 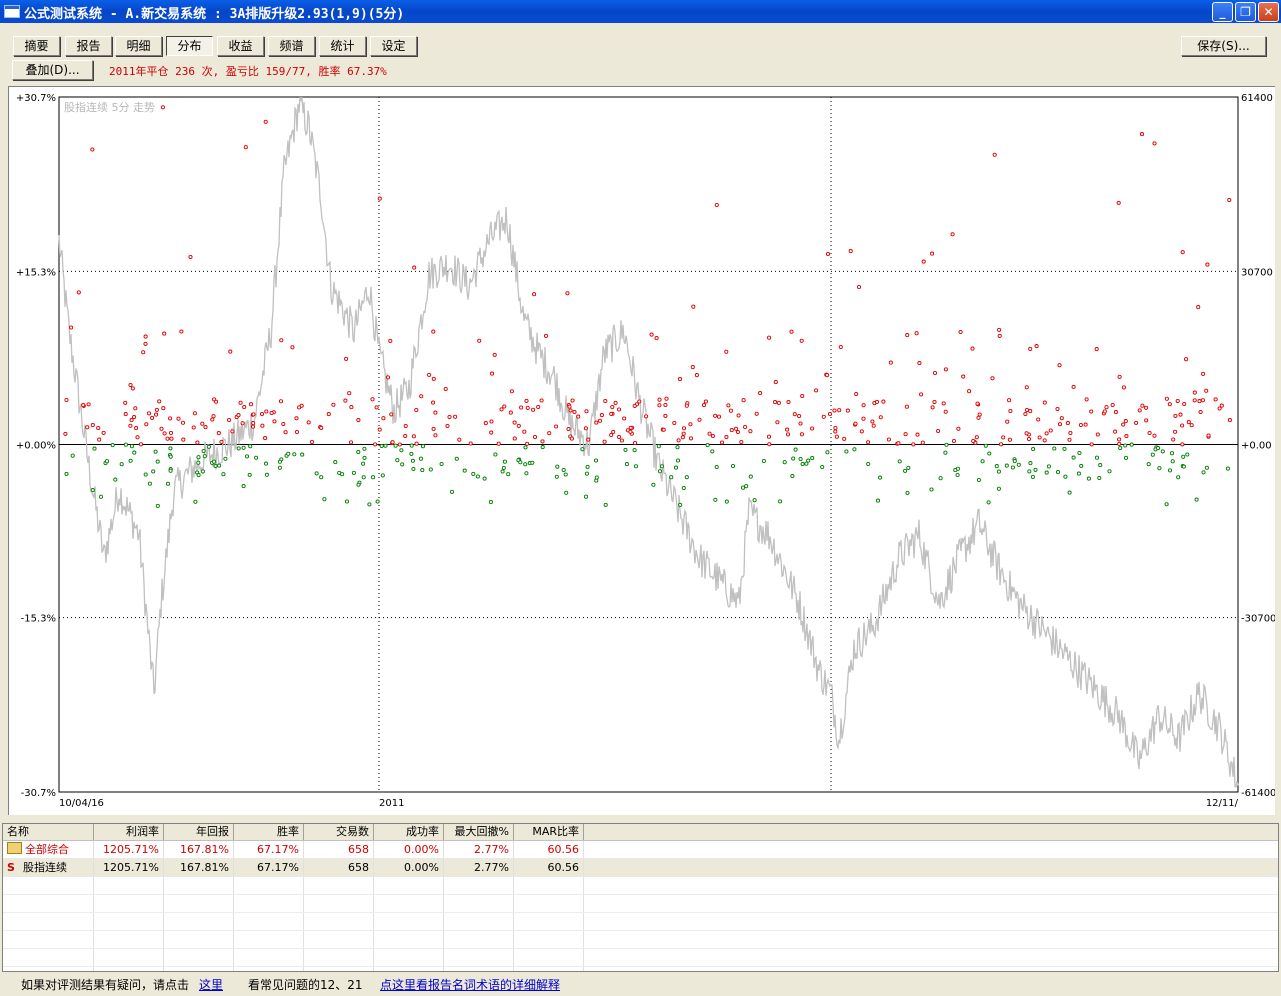 I want to click on footer-link-here: 这里, so click(x=211, y=984).